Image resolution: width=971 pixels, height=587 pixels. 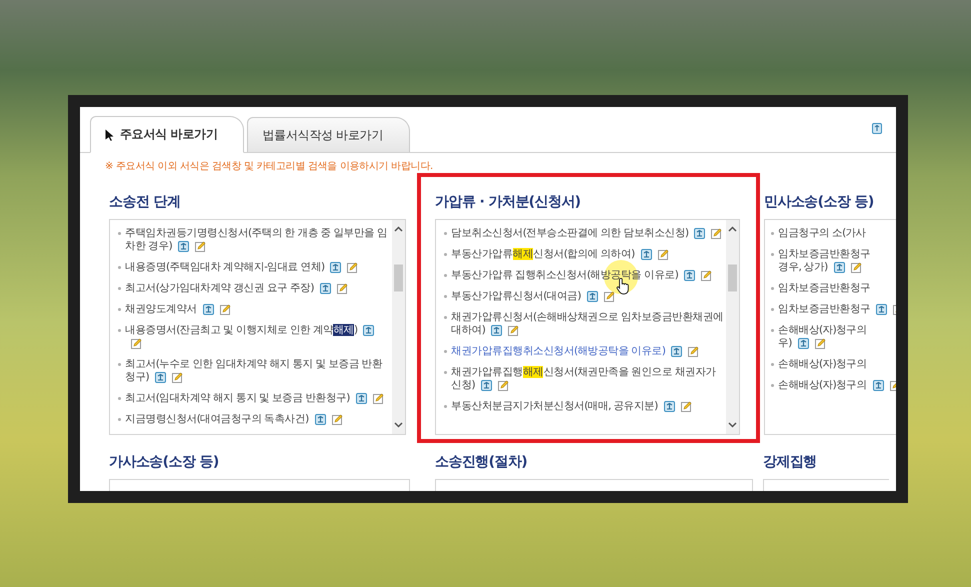 I want to click on form-link: 최고서(상가임대차계약 갱신권 요구 주장), so click(x=236, y=288).